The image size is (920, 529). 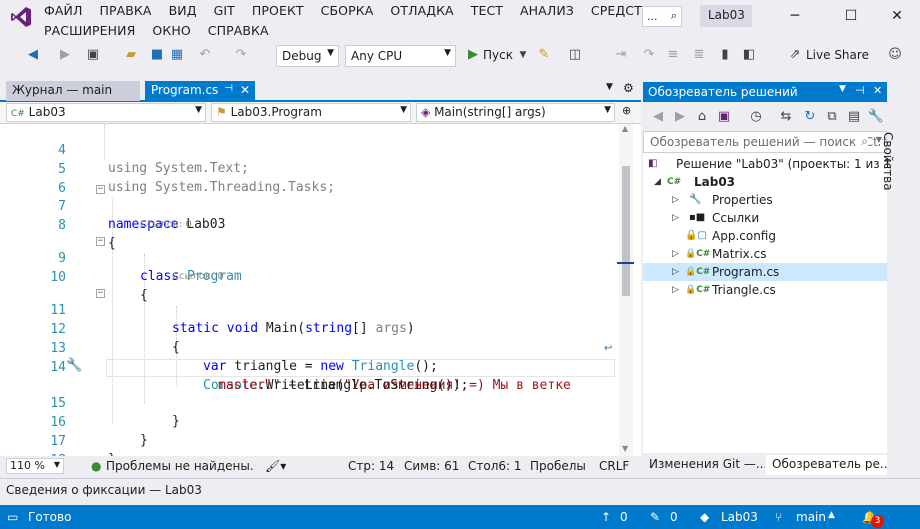 What do you see at coordinates (278, 10) in the screenshot?
I see `menu-project: ПРОЕКТ` at bounding box center [278, 10].